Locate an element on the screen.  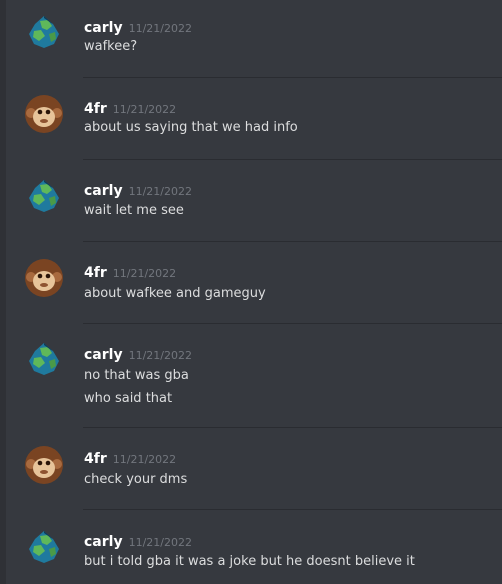
message-text: who said that is located at coordinates (128, 398).